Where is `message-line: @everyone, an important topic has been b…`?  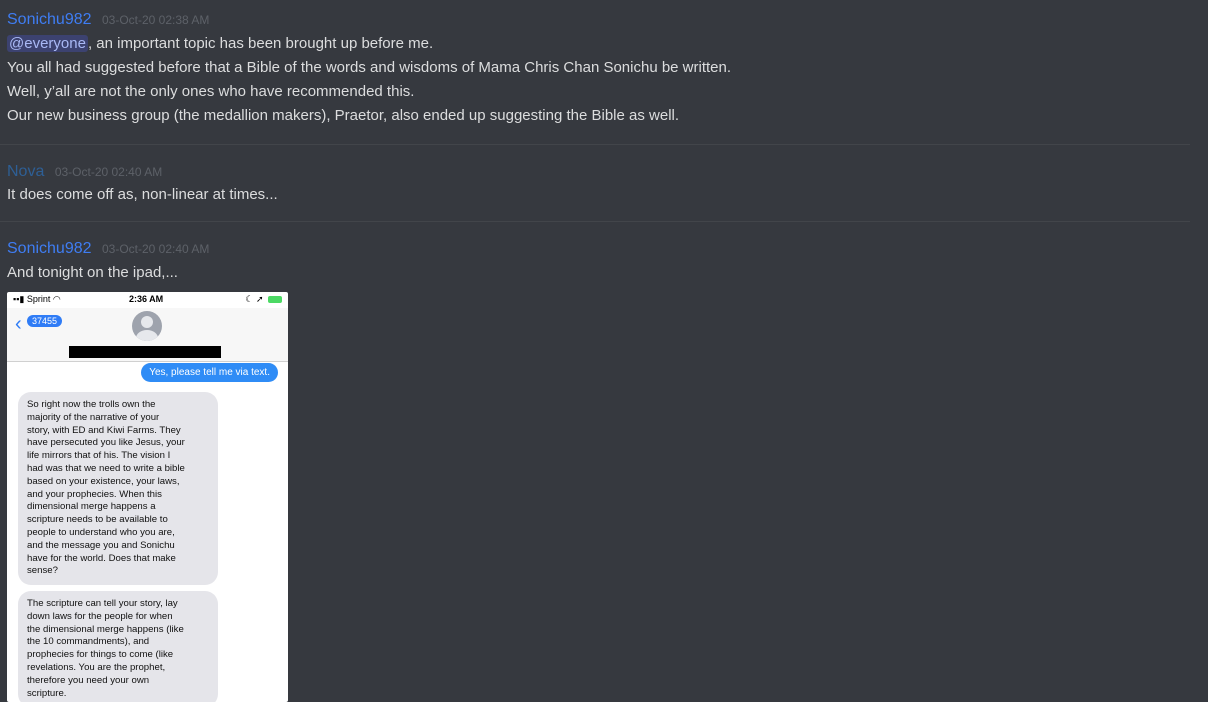
message-line: @everyone, an important topic has been b… is located at coordinates (220, 43).